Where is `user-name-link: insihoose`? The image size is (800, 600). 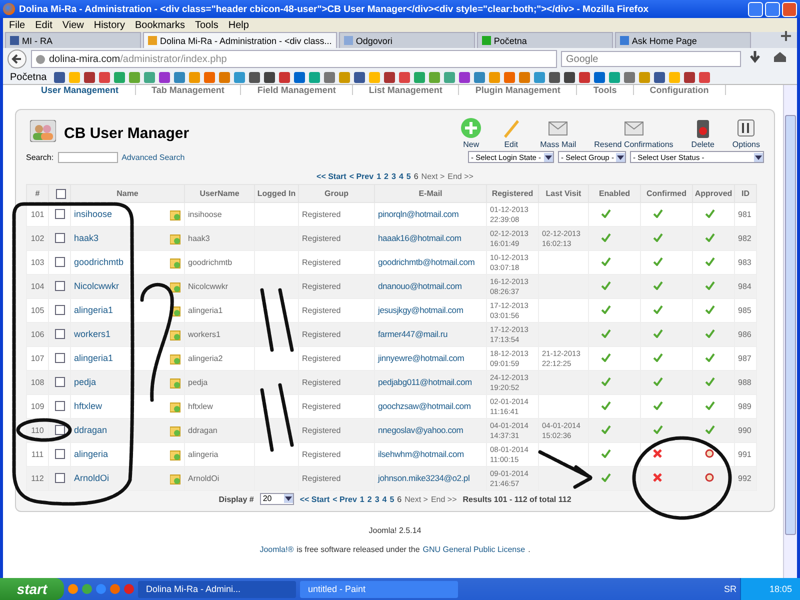 user-name-link: insihoose is located at coordinates (93, 213).